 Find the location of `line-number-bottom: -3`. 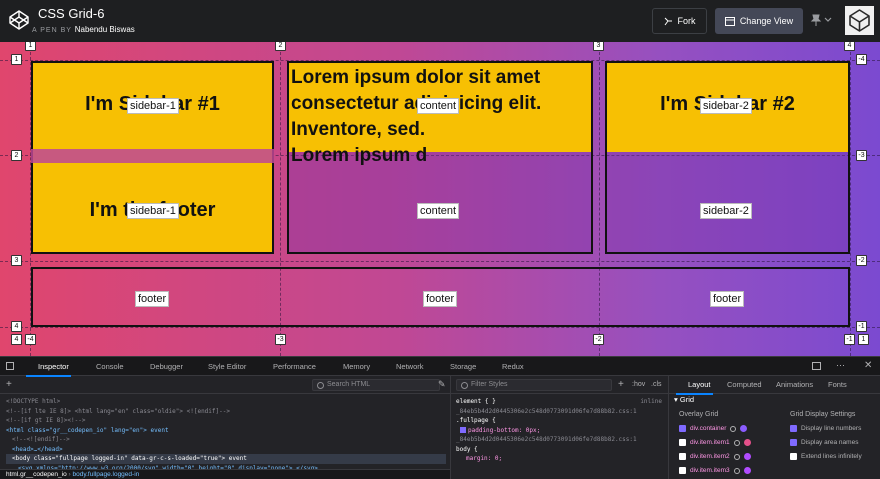

line-number-bottom: -3 is located at coordinates (280, 339).